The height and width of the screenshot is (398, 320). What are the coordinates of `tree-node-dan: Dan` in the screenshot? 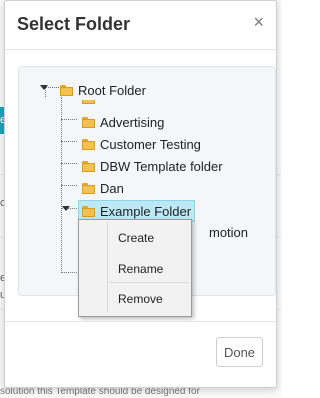 It's located at (103, 188).